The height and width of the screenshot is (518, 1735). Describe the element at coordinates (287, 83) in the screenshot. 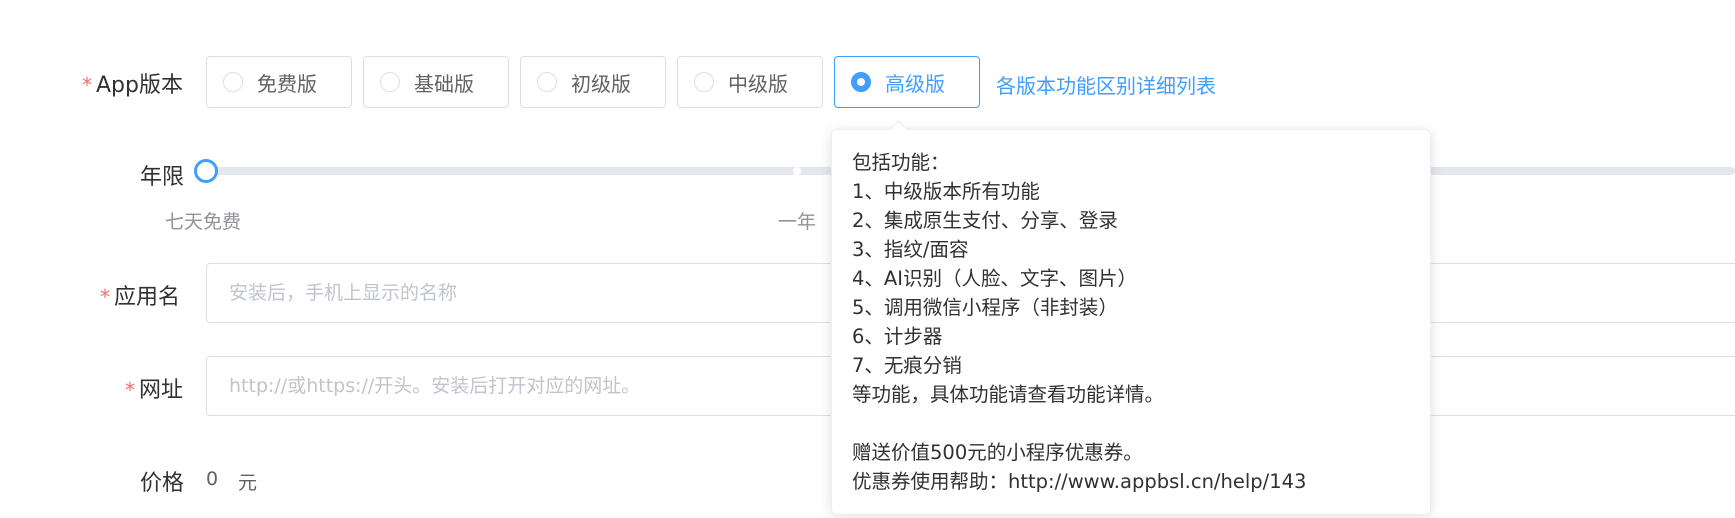

I see `radio-label: 免费版` at that location.